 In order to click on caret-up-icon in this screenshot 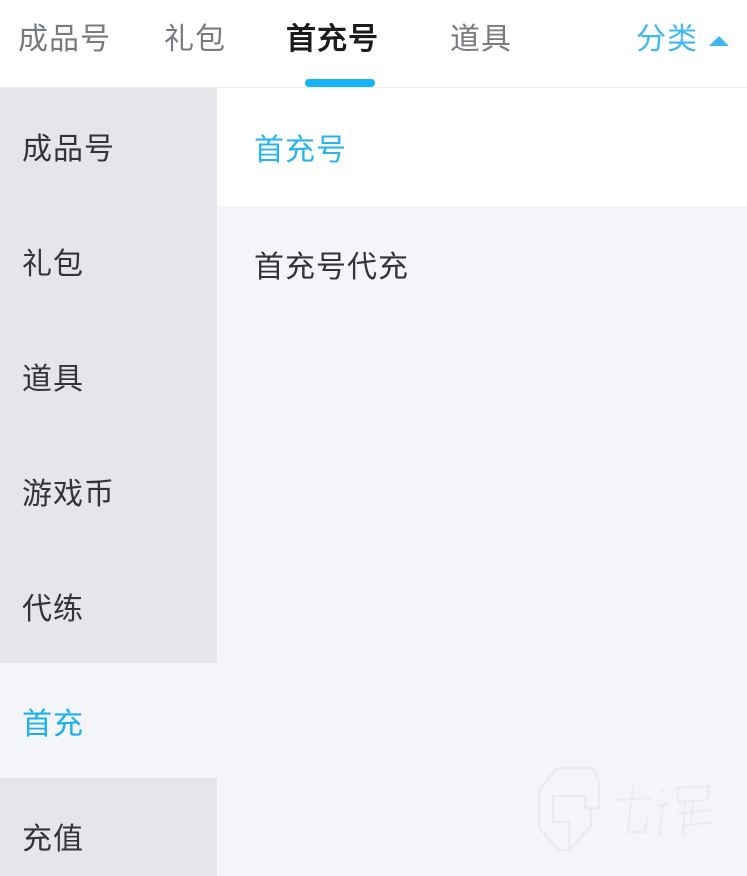, I will do `click(719, 41)`.